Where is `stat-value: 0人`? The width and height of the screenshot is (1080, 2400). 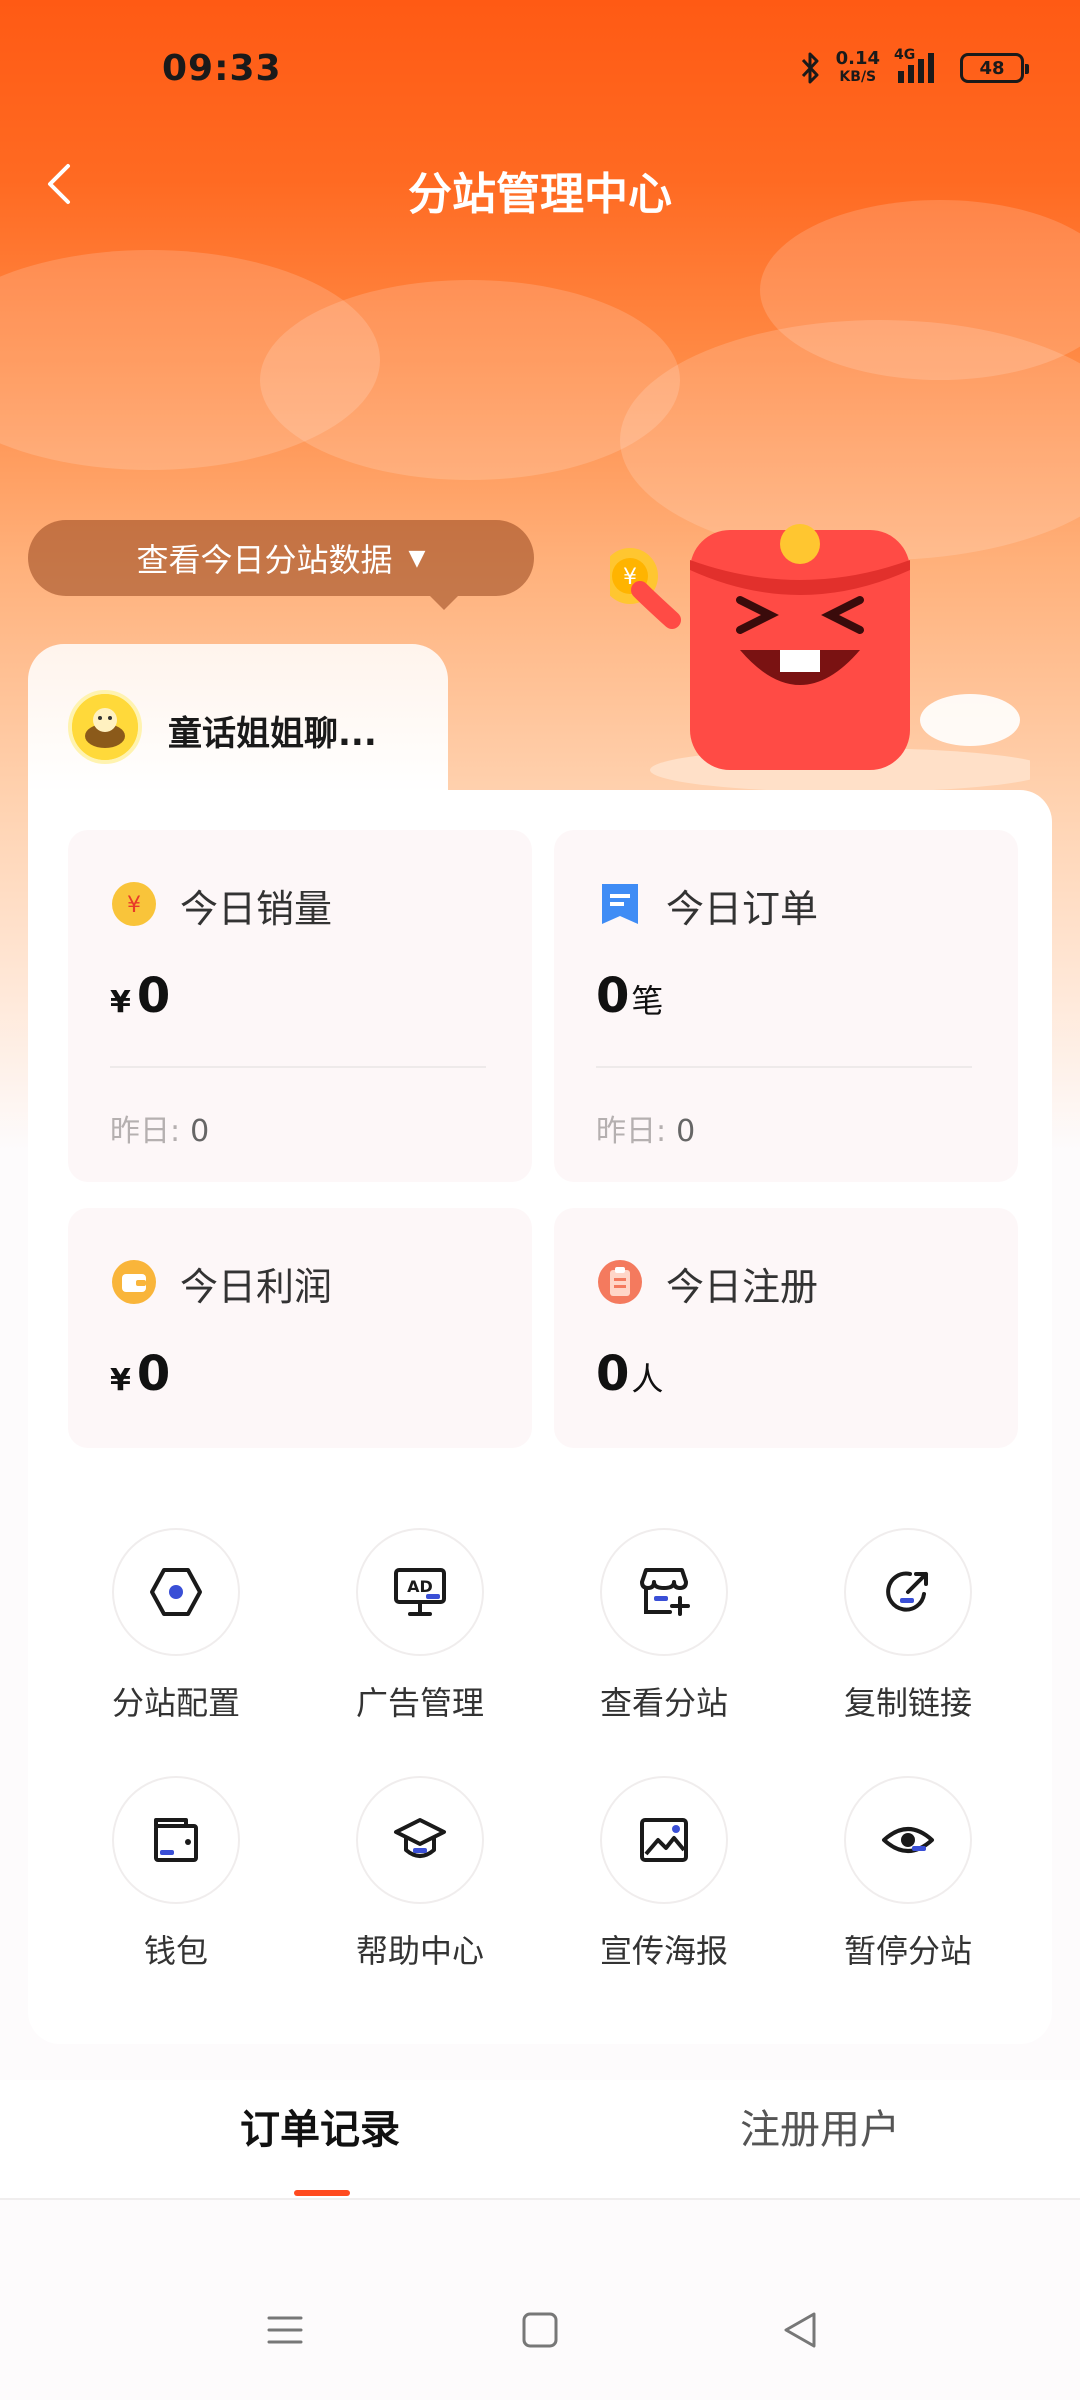 stat-value: 0人 is located at coordinates (629, 1374).